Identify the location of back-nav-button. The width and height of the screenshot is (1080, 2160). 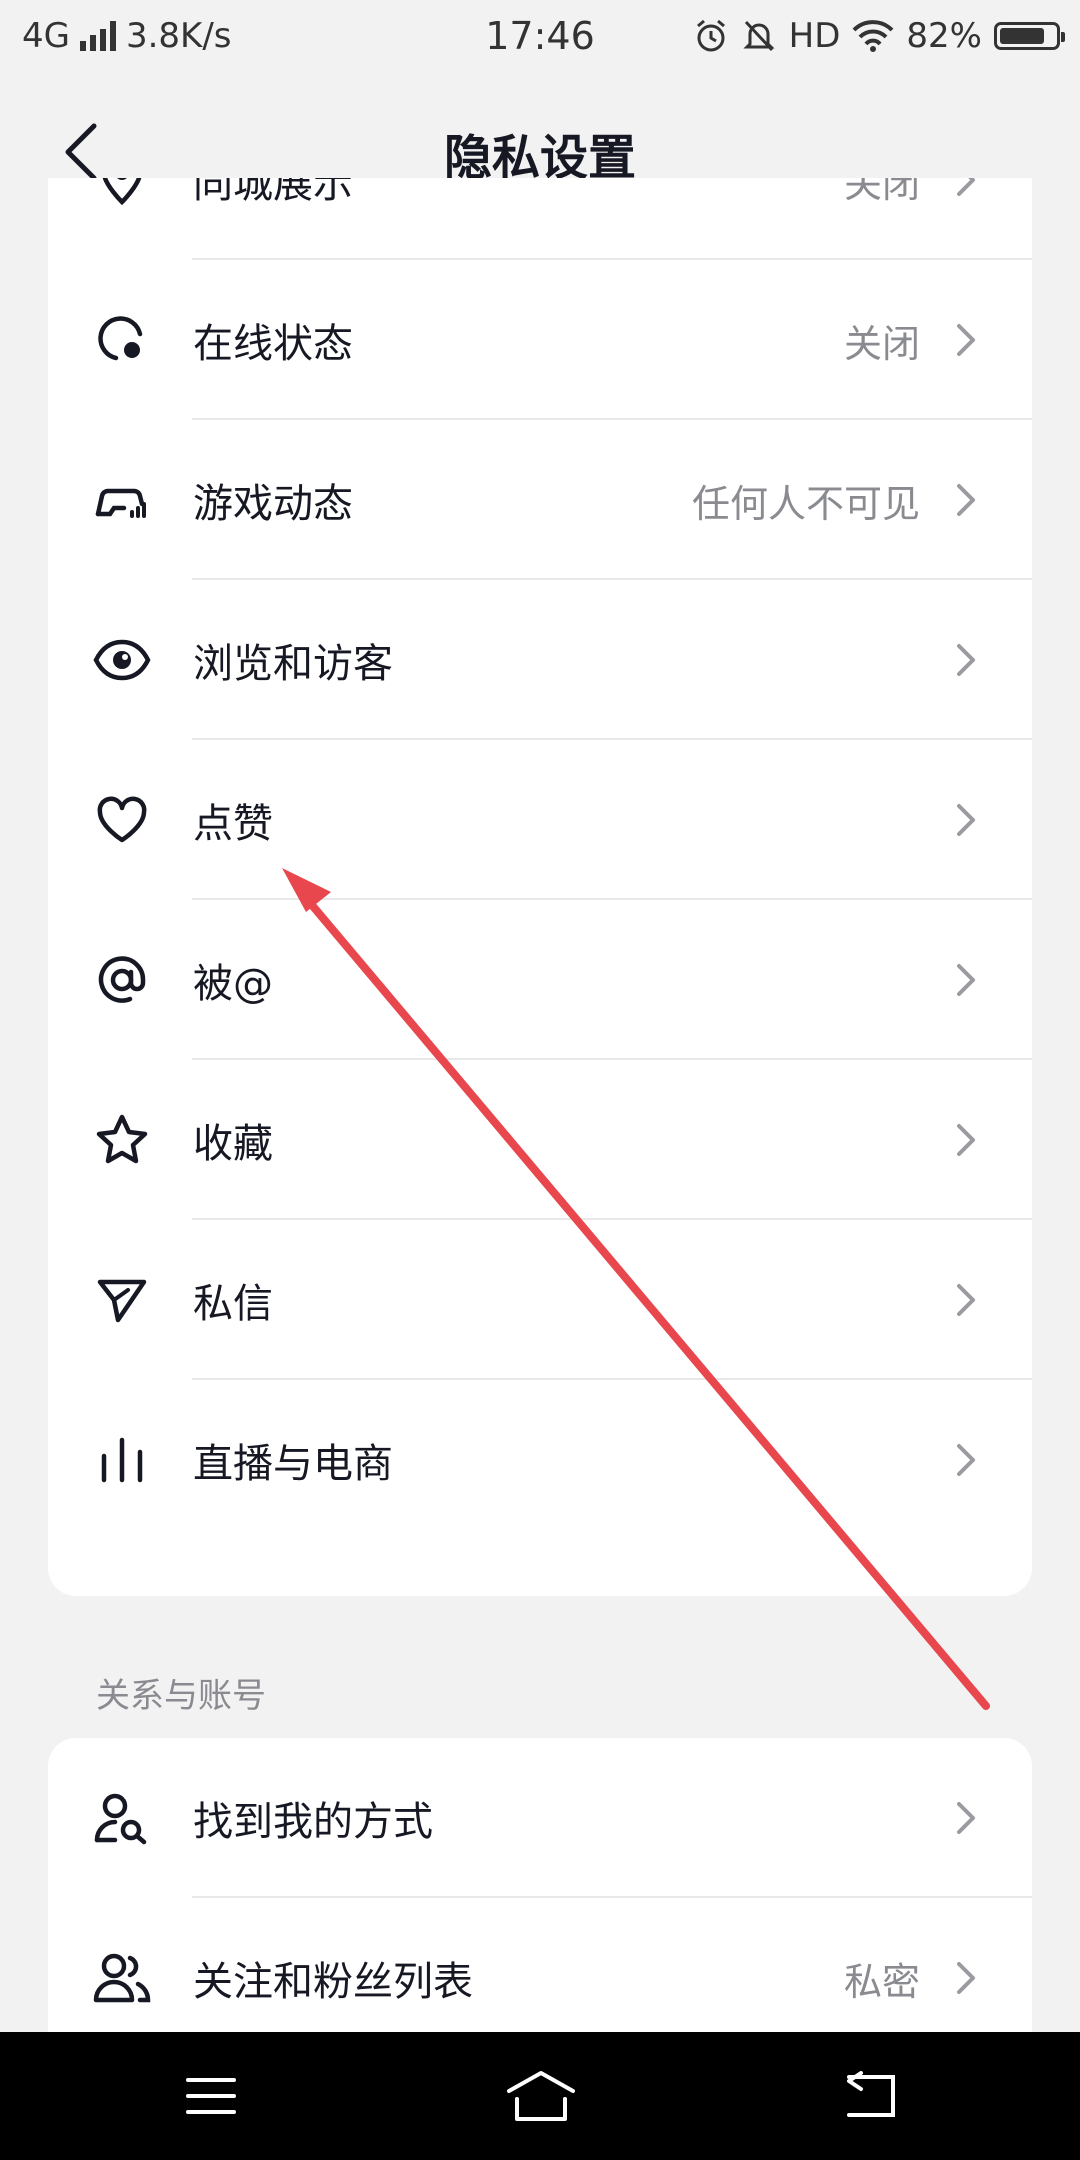
(869, 2096).